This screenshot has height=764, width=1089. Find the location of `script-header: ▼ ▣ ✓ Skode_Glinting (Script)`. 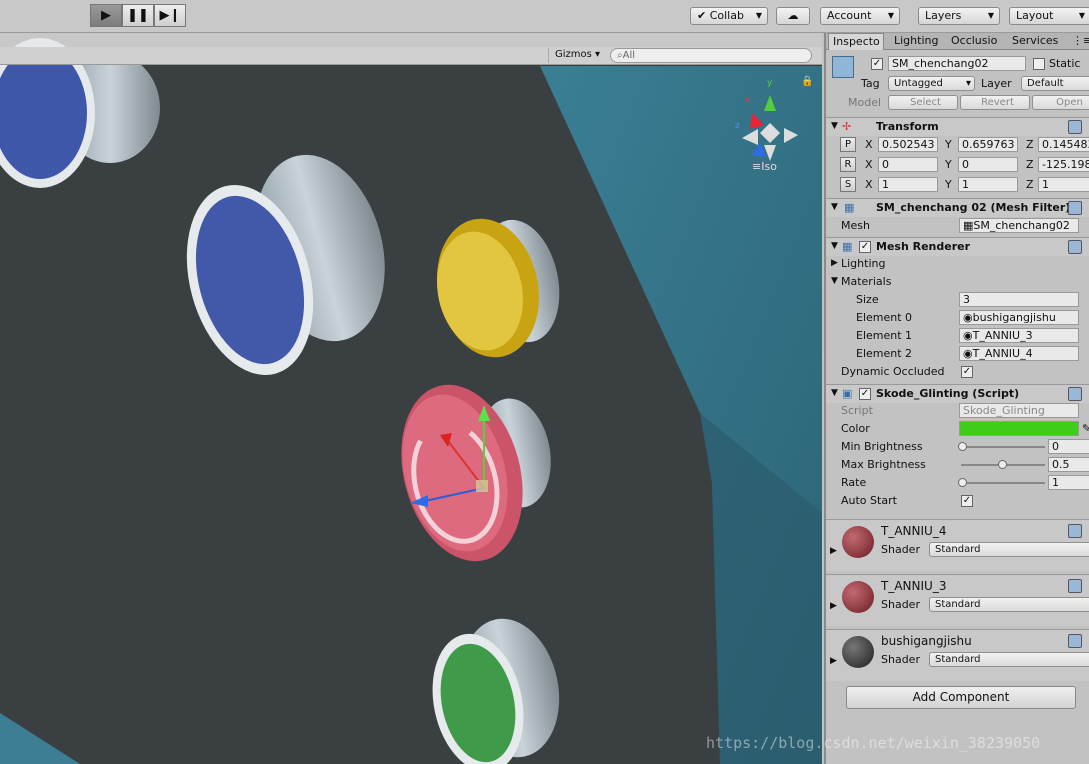

script-header: ▼ ▣ ✓ Skode_Glinting (Script) is located at coordinates (957, 393).